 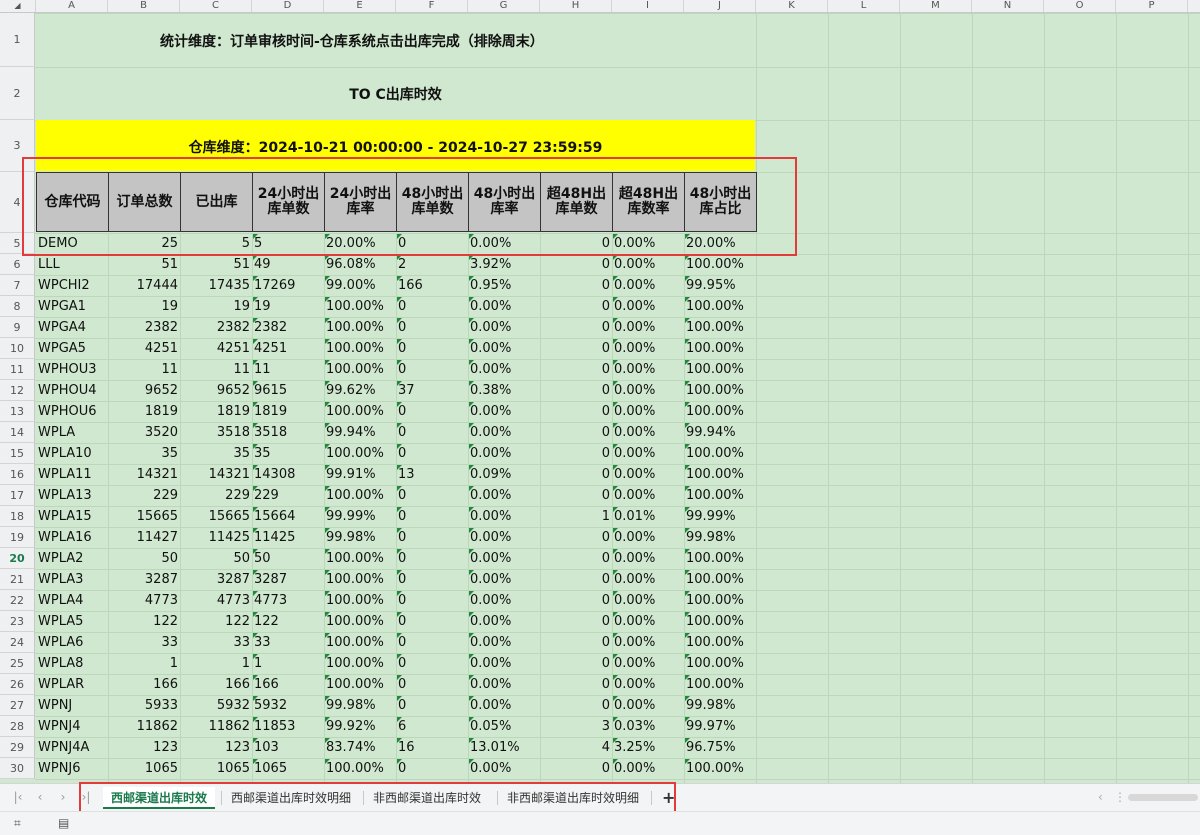 What do you see at coordinates (360, 475) in the screenshot?
I see `table-cell: 99.91%` at bounding box center [360, 475].